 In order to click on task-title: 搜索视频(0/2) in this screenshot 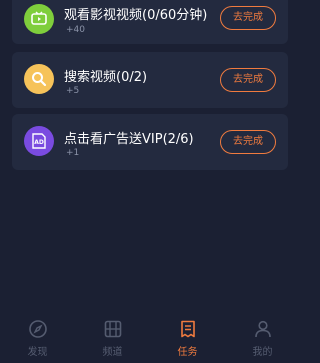, I will do `click(106, 77)`.